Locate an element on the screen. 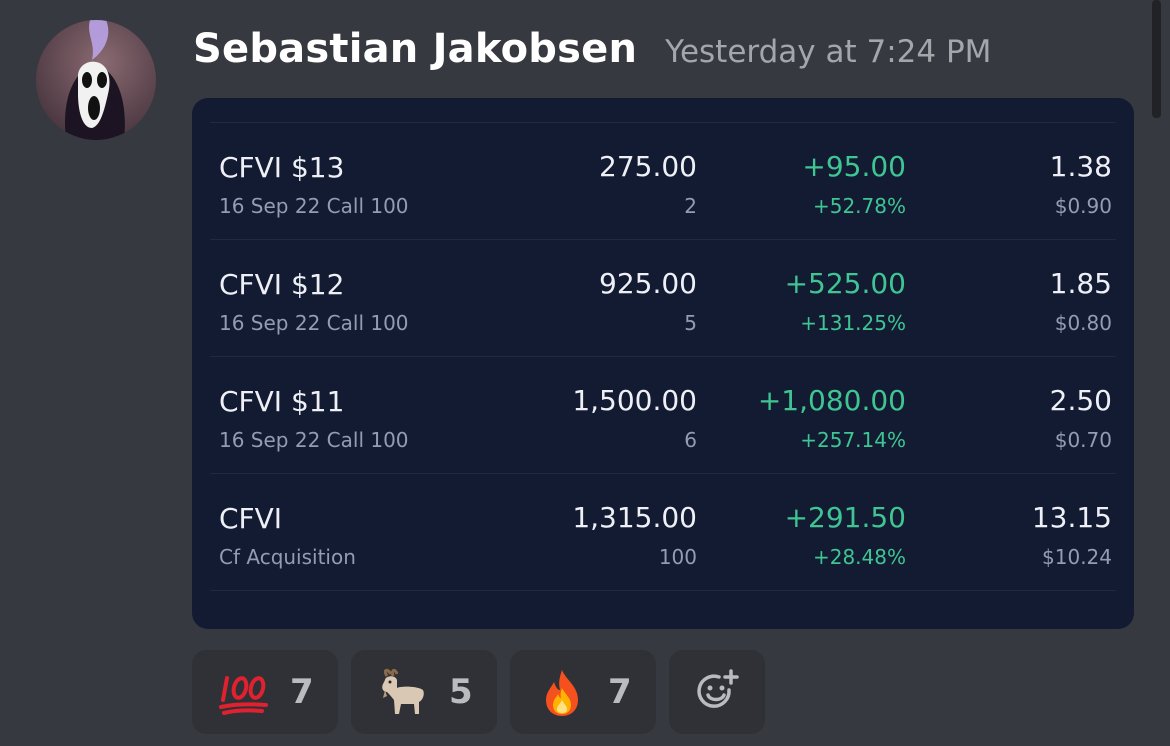 This screenshot has width=1170, height=746. hundred-points-icon is located at coordinates (244, 692).